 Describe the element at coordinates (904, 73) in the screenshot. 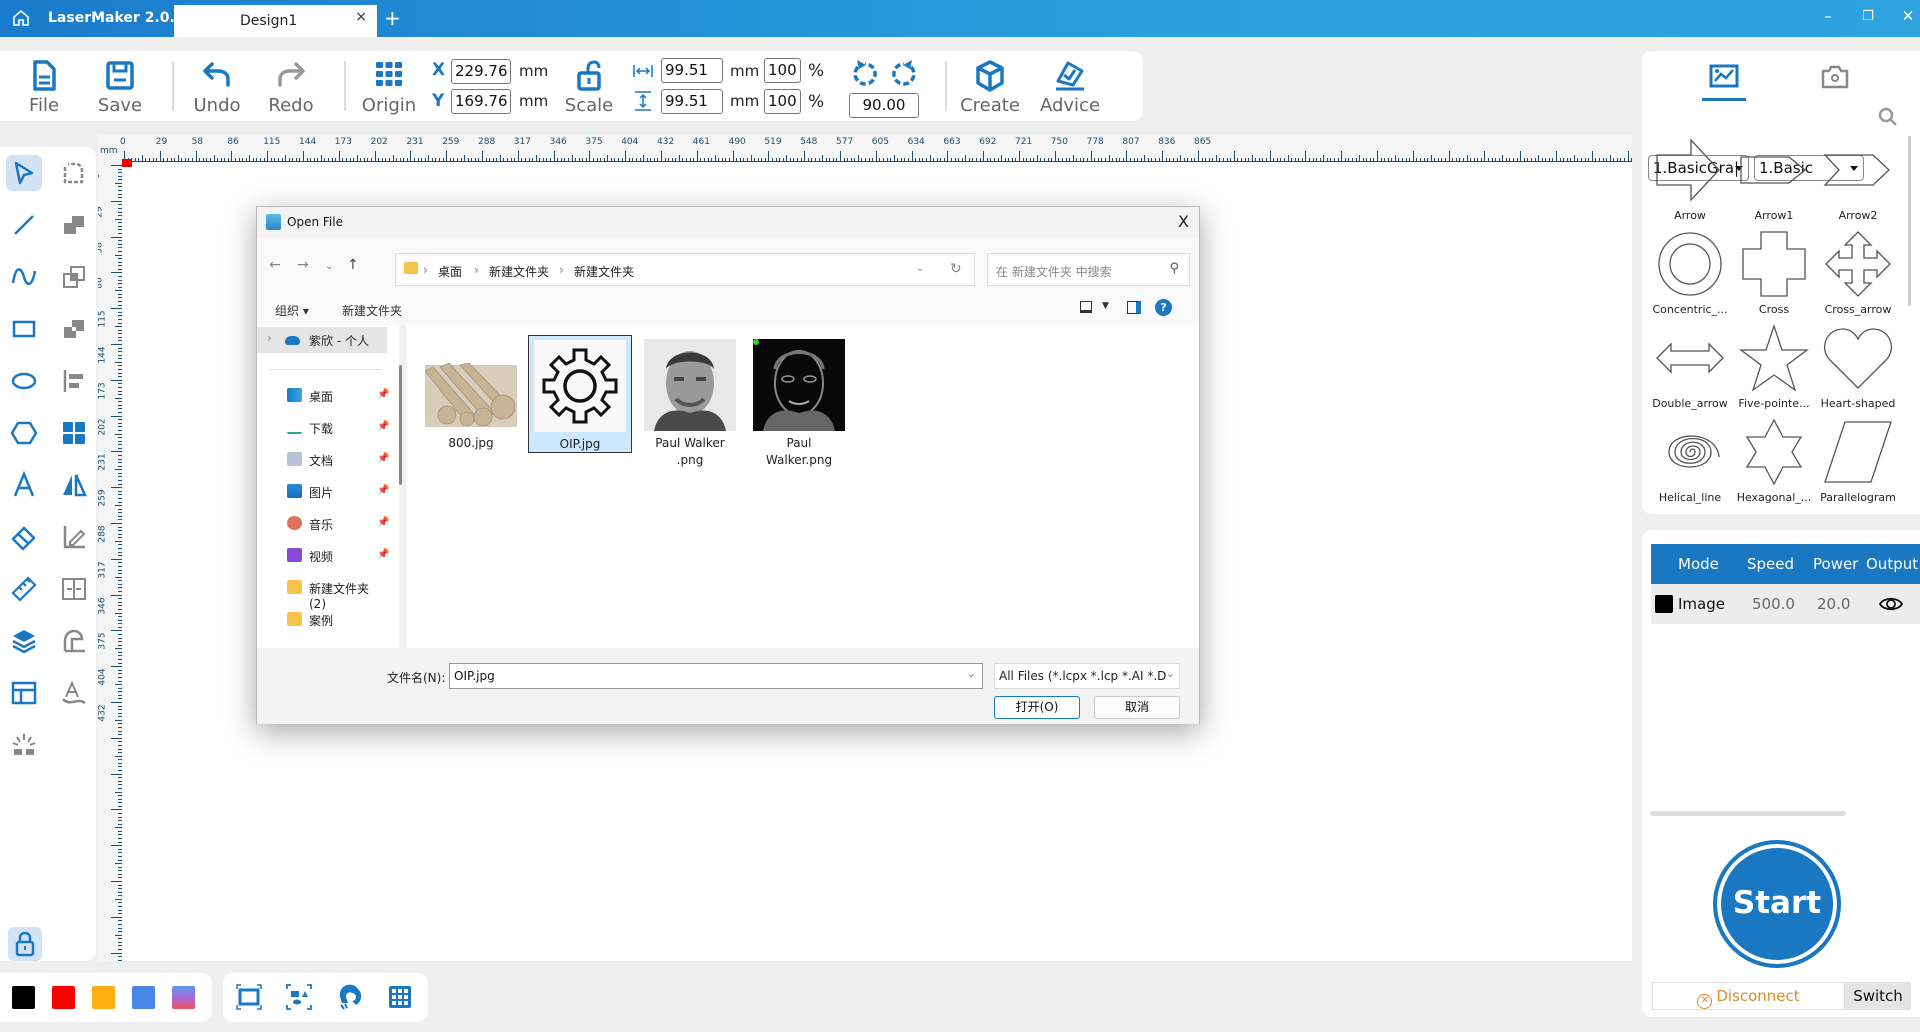

I see `rotate-right-icon` at that location.